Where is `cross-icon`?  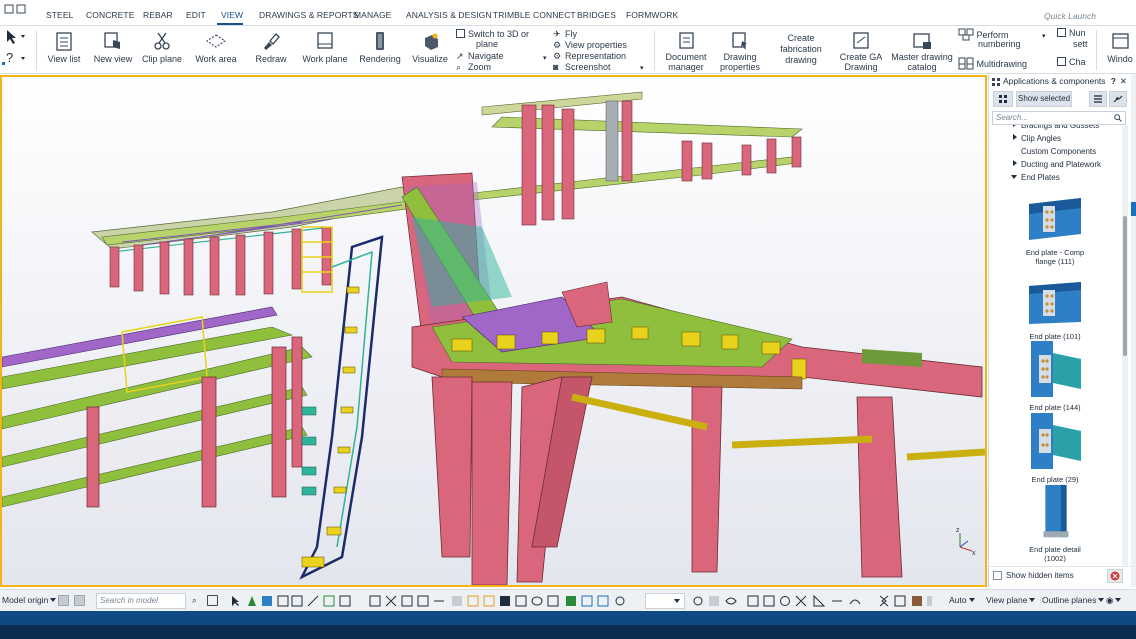
cross-icon is located at coordinates (801, 601).